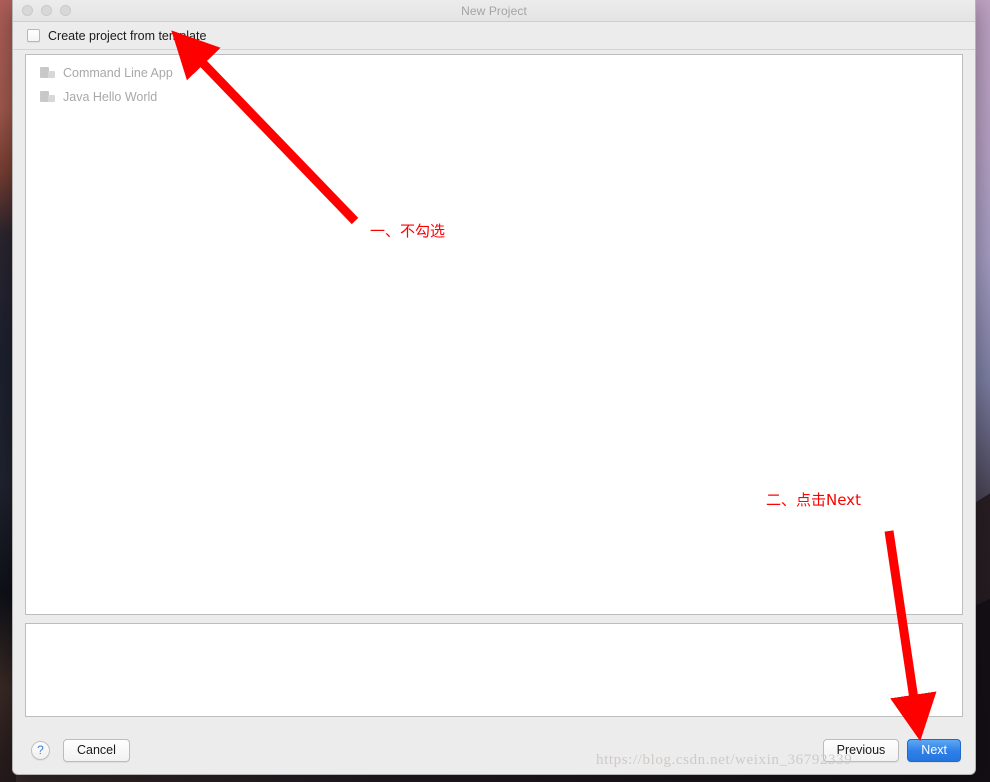 Image resolution: width=990 pixels, height=782 pixels. I want to click on navigation-buttons: Previous Next, so click(891, 750).